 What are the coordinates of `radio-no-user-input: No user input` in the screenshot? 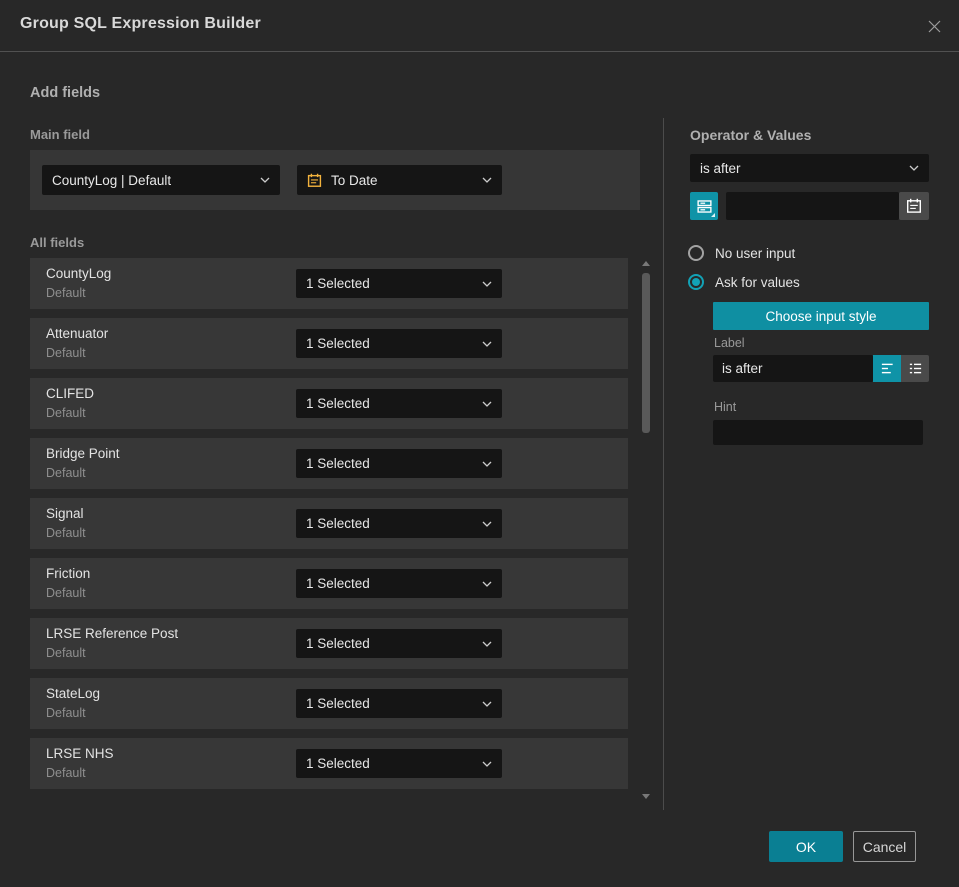 It's located at (741, 253).